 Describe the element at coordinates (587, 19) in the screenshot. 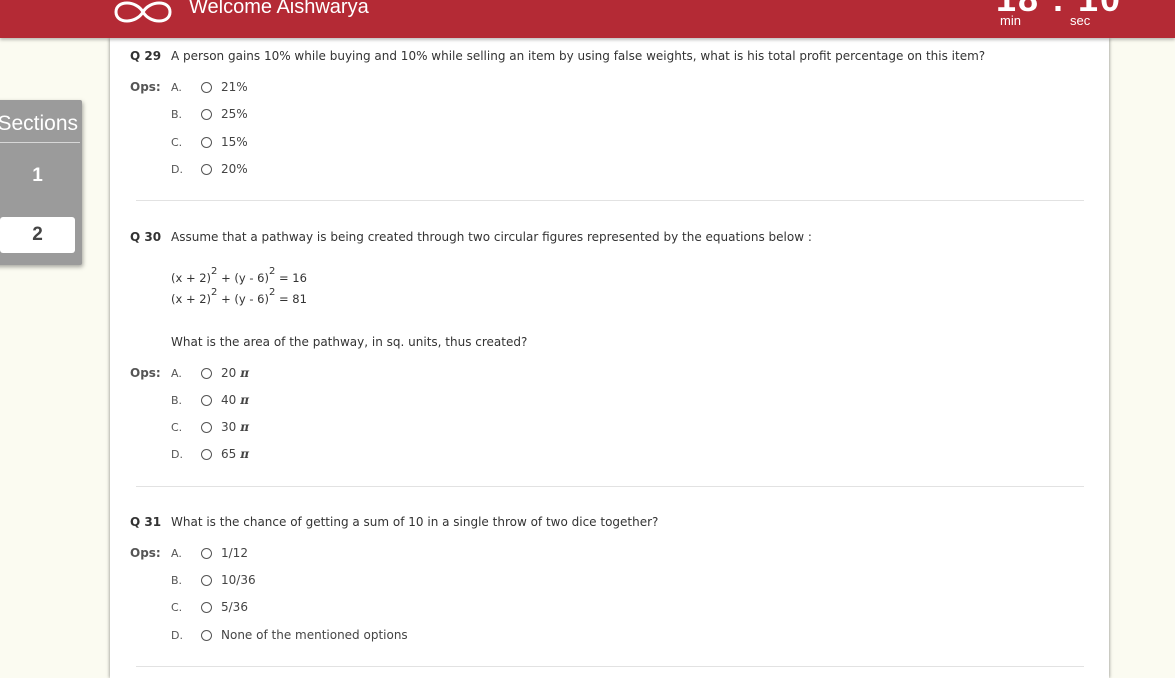

I see `top-header-bar: Welcome Aishwarya 18 : 10 min sec` at that location.